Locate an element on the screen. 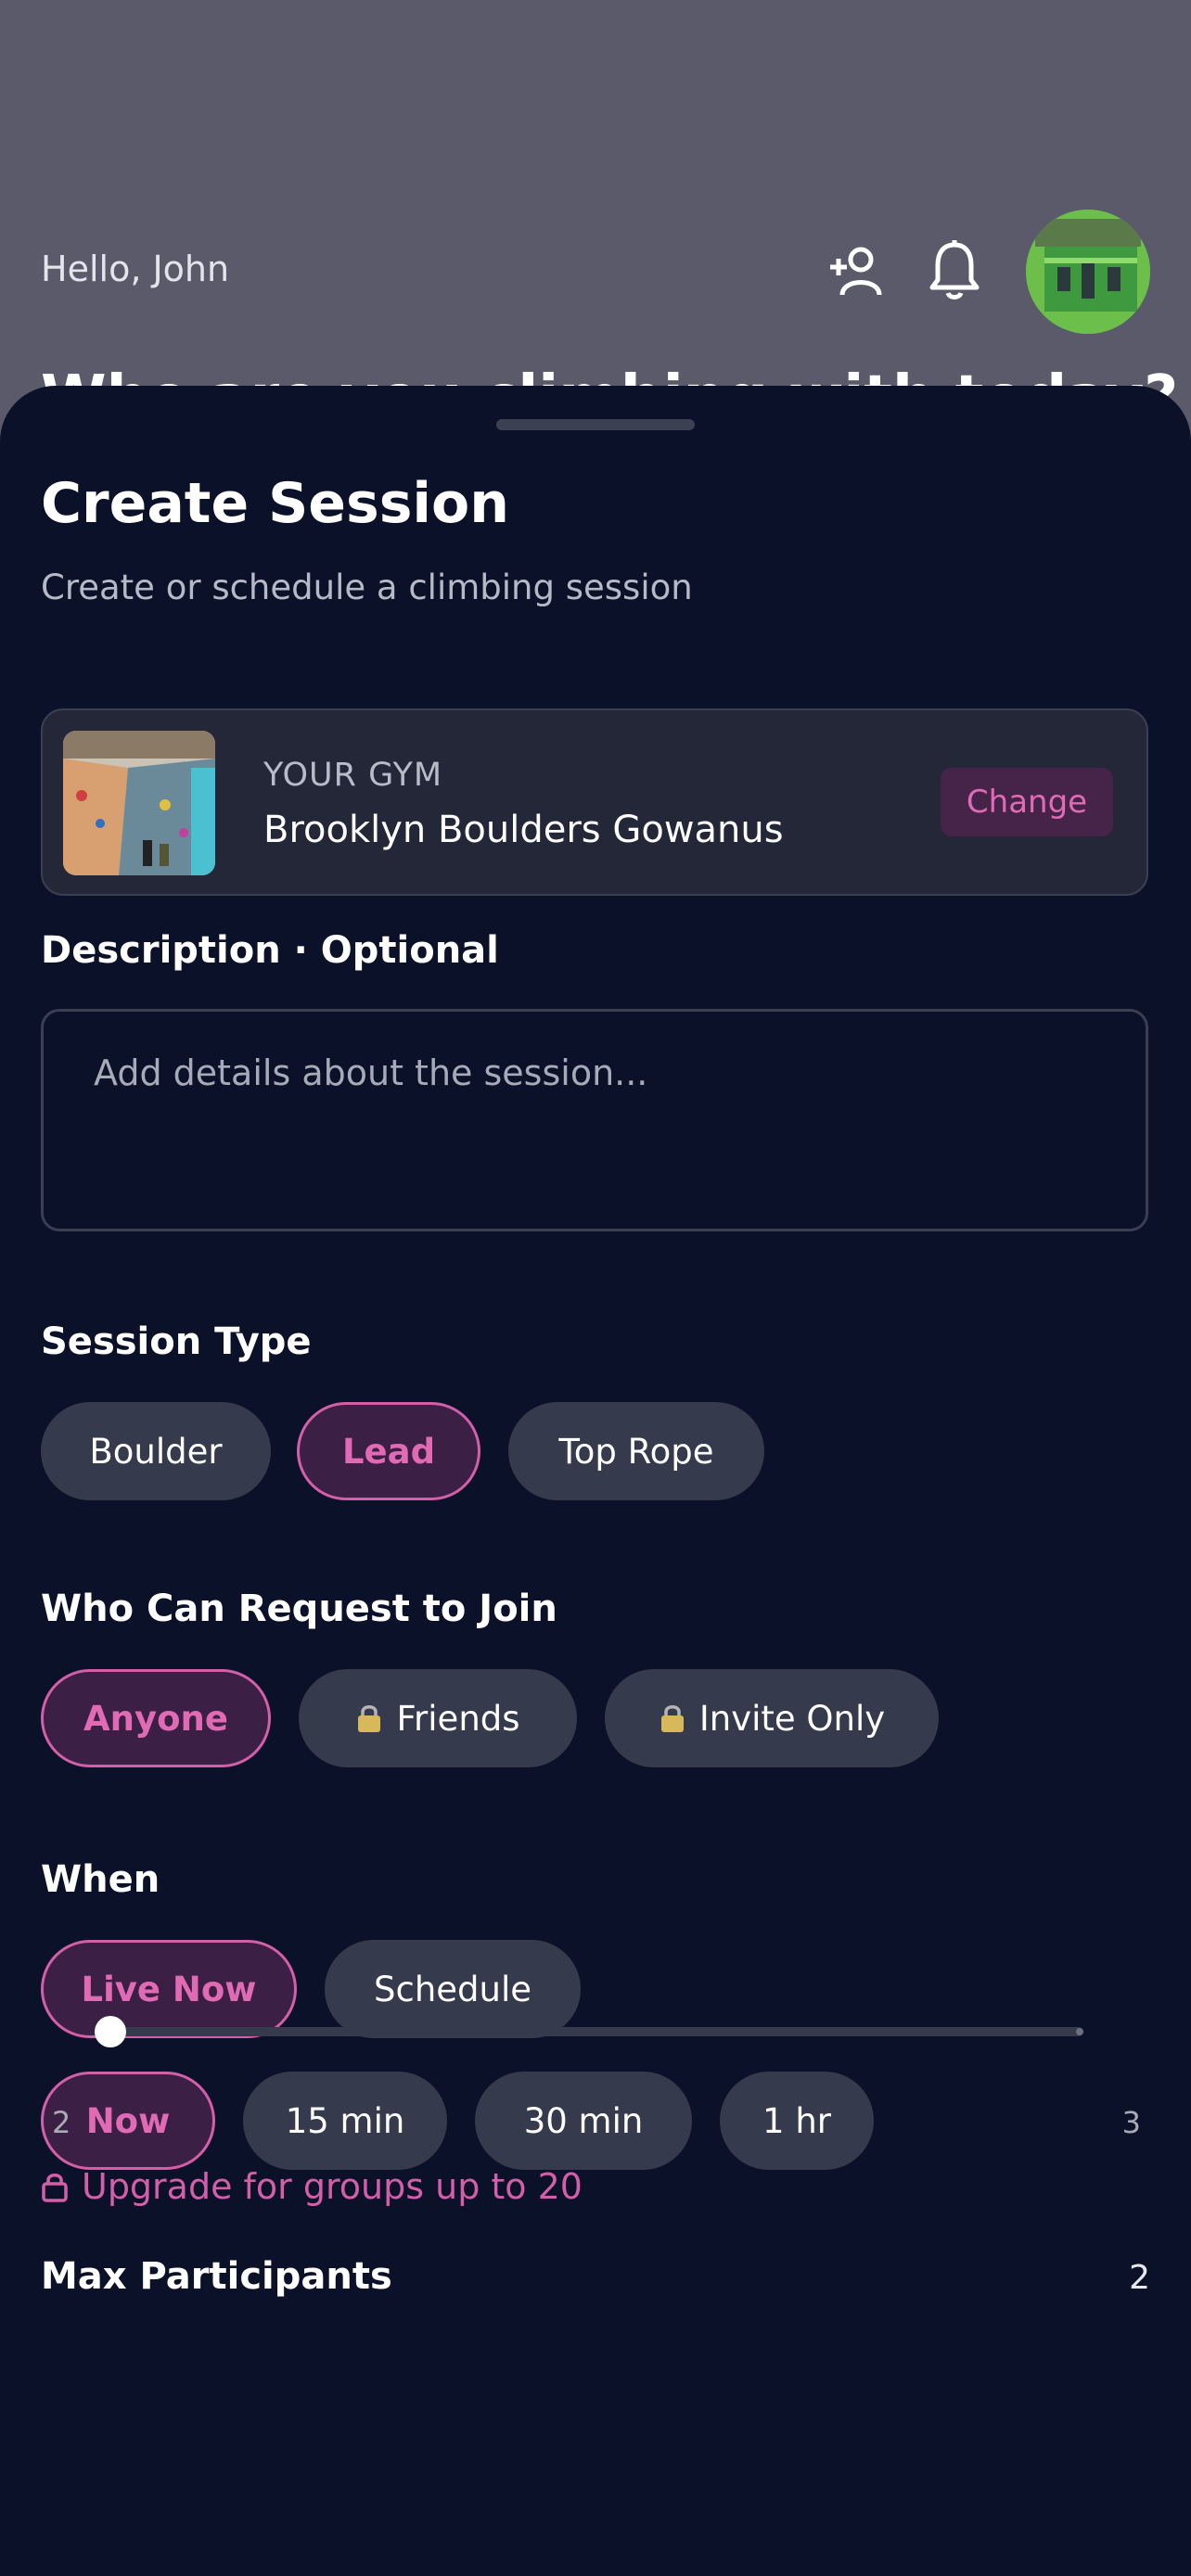 Image resolution: width=1191 pixels, height=2576 pixels. when-schedule-chip: Schedule is located at coordinates (453, 1989).